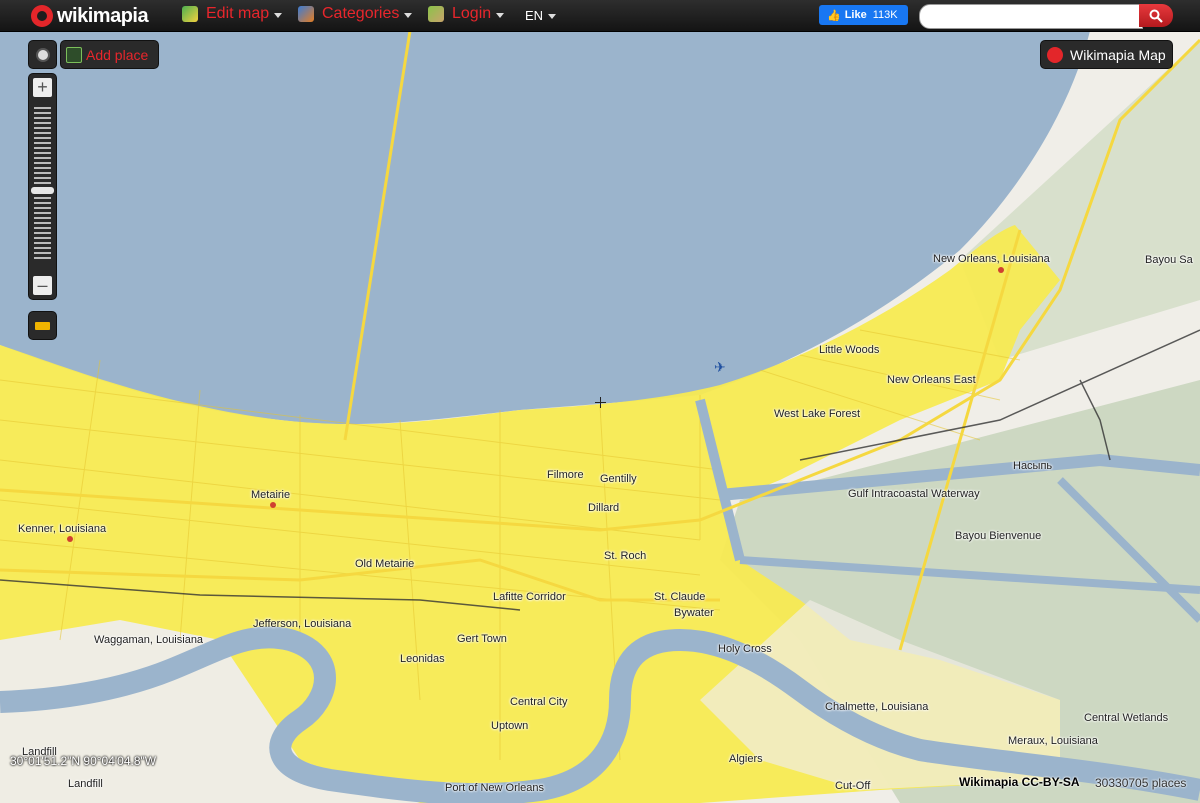 Image resolution: width=1200 pixels, height=803 pixels. Describe the element at coordinates (42, 87) in the screenshot. I see `zoom-in-button: +` at that location.